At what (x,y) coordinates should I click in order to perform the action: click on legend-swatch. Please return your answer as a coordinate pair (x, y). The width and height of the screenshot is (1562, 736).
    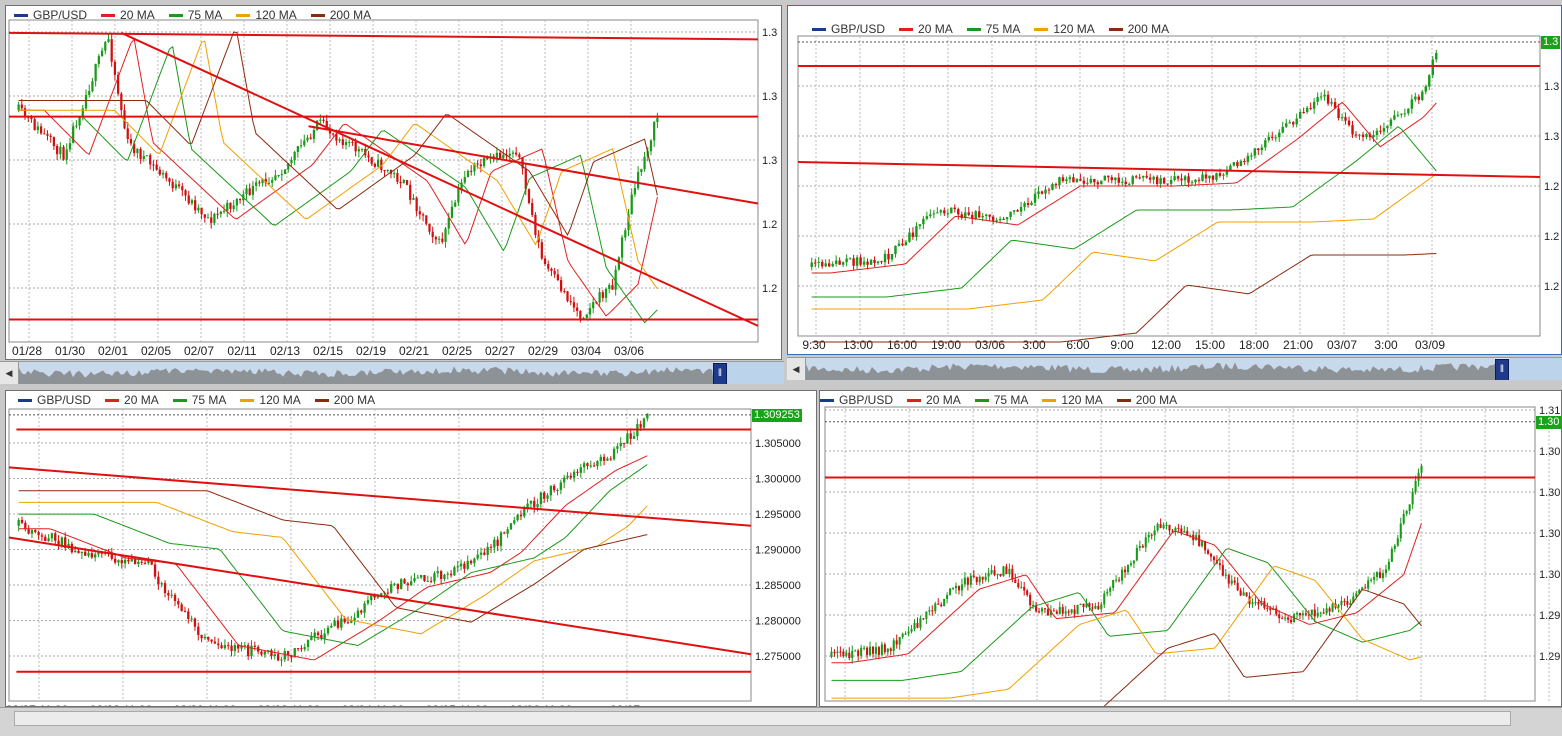
    Looking at the image, I should click on (321, 400).